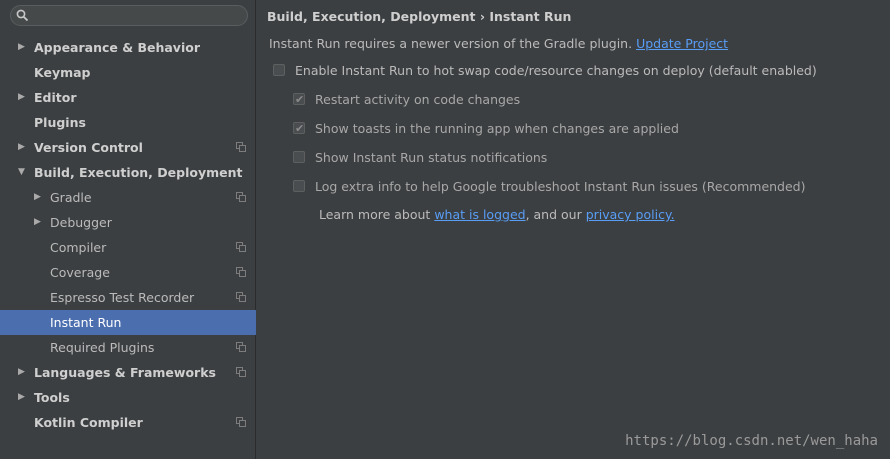 This screenshot has width=890, height=459. Describe the element at coordinates (128, 272) in the screenshot. I see `sidebar-item: Coverage` at that location.